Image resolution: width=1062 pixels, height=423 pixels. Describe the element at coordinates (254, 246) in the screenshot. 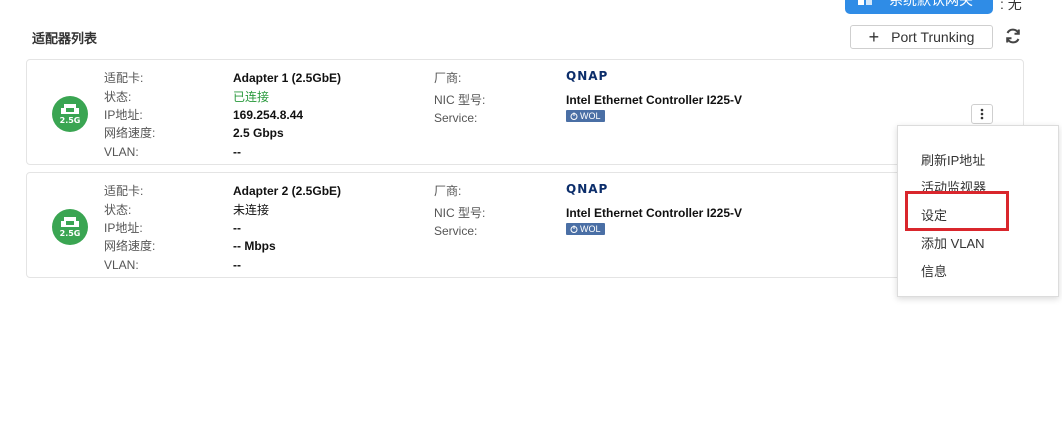

I see `adapter-speed: -- Mbps` at that location.